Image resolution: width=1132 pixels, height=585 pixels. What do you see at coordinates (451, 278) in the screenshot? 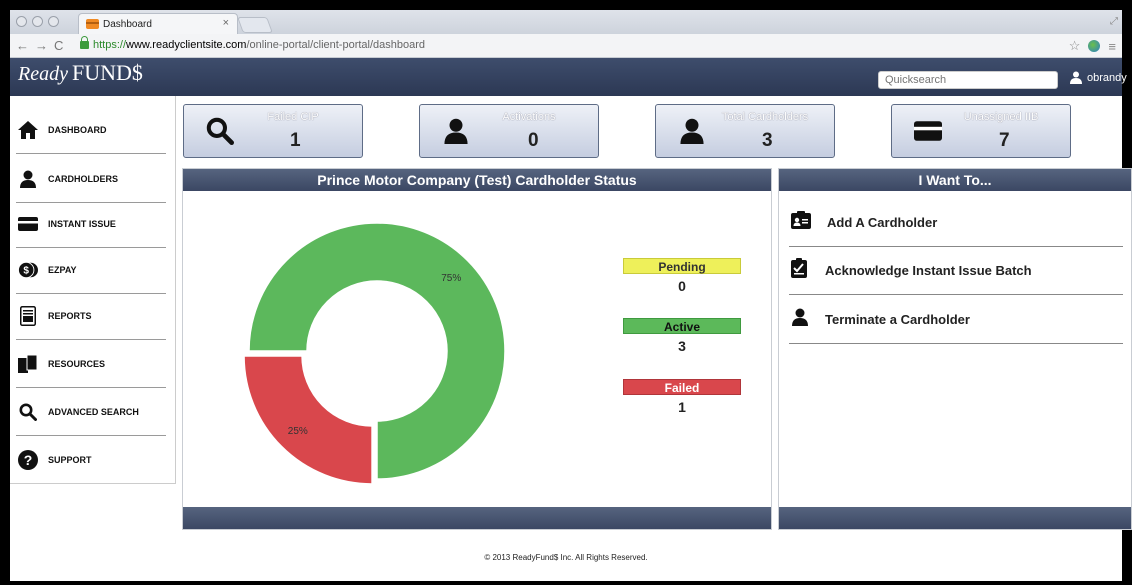
I see `donut-label-active: 75%` at bounding box center [451, 278].